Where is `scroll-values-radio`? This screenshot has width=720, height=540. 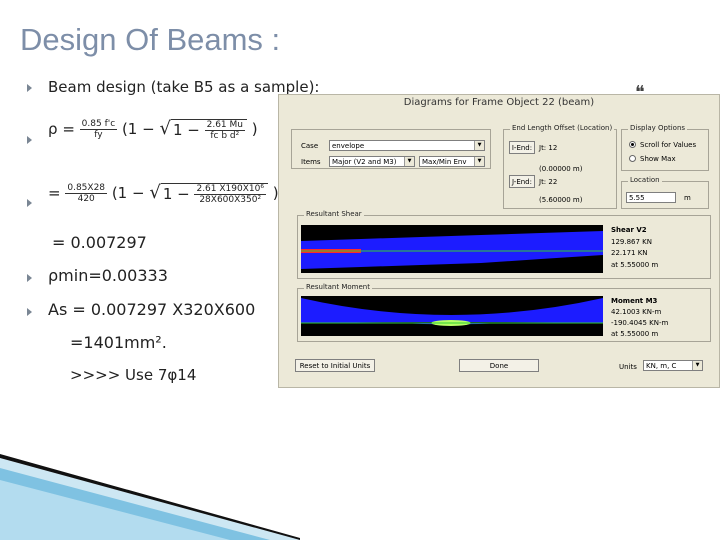 scroll-values-radio is located at coordinates (632, 144).